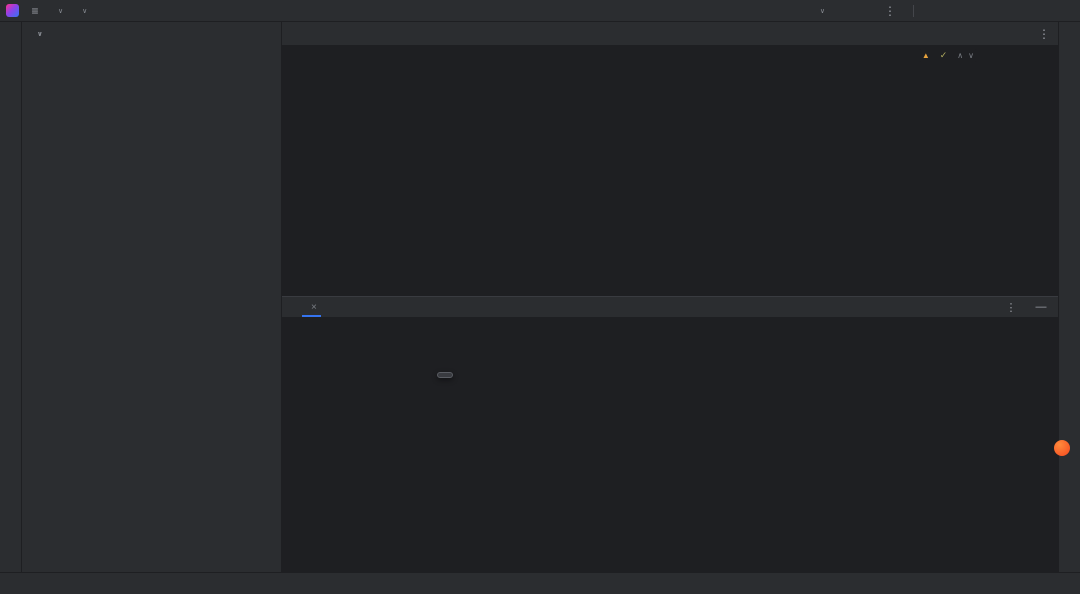 This screenshot has height=594, width=1080. What do you see at coordinates (445, 375) in the screenshot?
I see `auto-select-tooltip` at bounding box center [445, 375].